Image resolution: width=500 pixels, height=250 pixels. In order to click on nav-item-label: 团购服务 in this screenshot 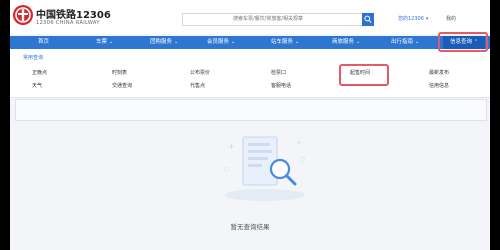, I will do `click(161, 42)`.